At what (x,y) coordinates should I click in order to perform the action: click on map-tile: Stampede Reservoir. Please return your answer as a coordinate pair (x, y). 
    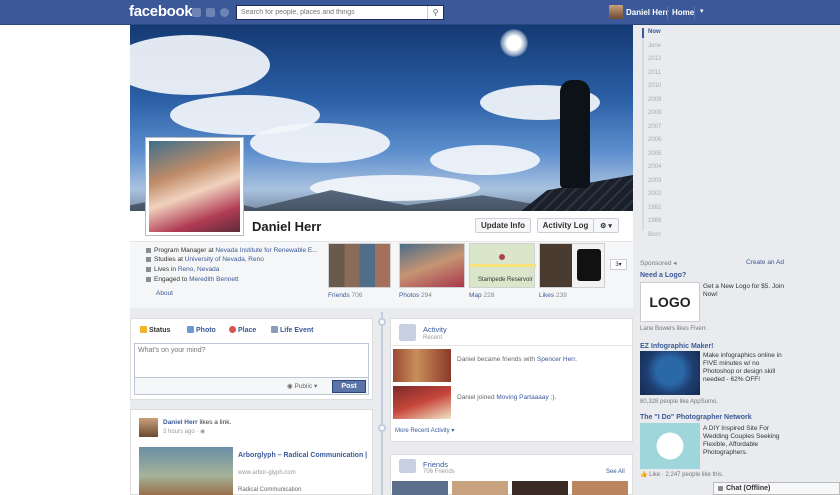
    Looking at the image, I should click on (502, 265).